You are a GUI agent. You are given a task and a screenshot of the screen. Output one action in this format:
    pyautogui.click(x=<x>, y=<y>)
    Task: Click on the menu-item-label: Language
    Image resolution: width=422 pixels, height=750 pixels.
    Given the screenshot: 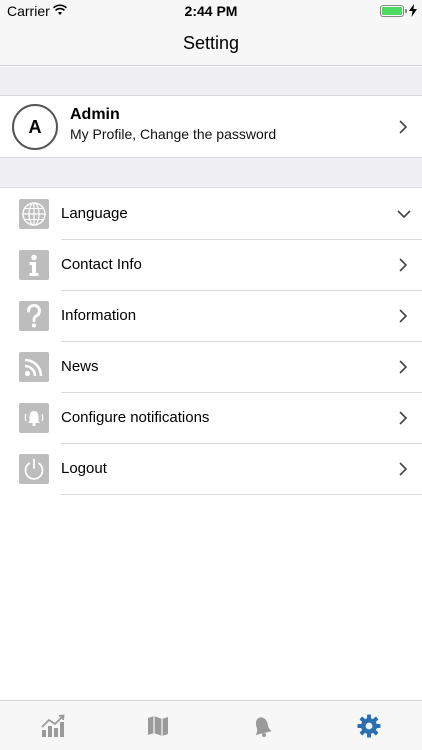 What is the action you would take?
    pyautogui.click(x=94, y=213)
    